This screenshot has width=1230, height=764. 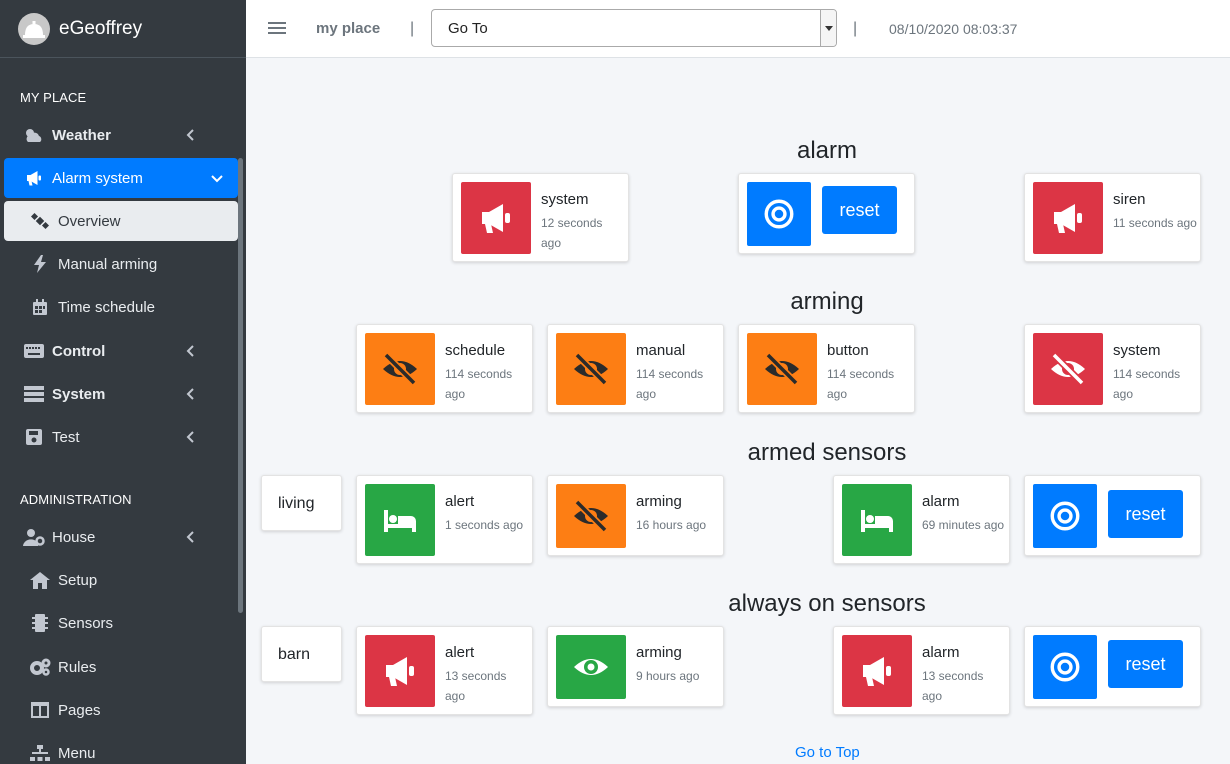 I want to click on hamburger-icon, so click(x=277, y=28).